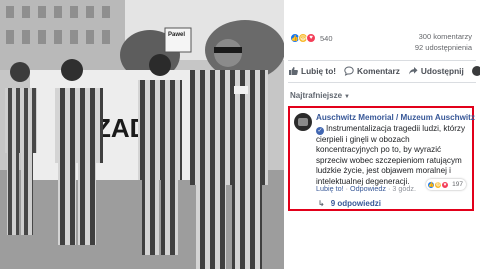 Image resolution: width=480 pixels, height=269 pixels. I want to click on shares-count: 92 udostępnienia, so click(443, 47).